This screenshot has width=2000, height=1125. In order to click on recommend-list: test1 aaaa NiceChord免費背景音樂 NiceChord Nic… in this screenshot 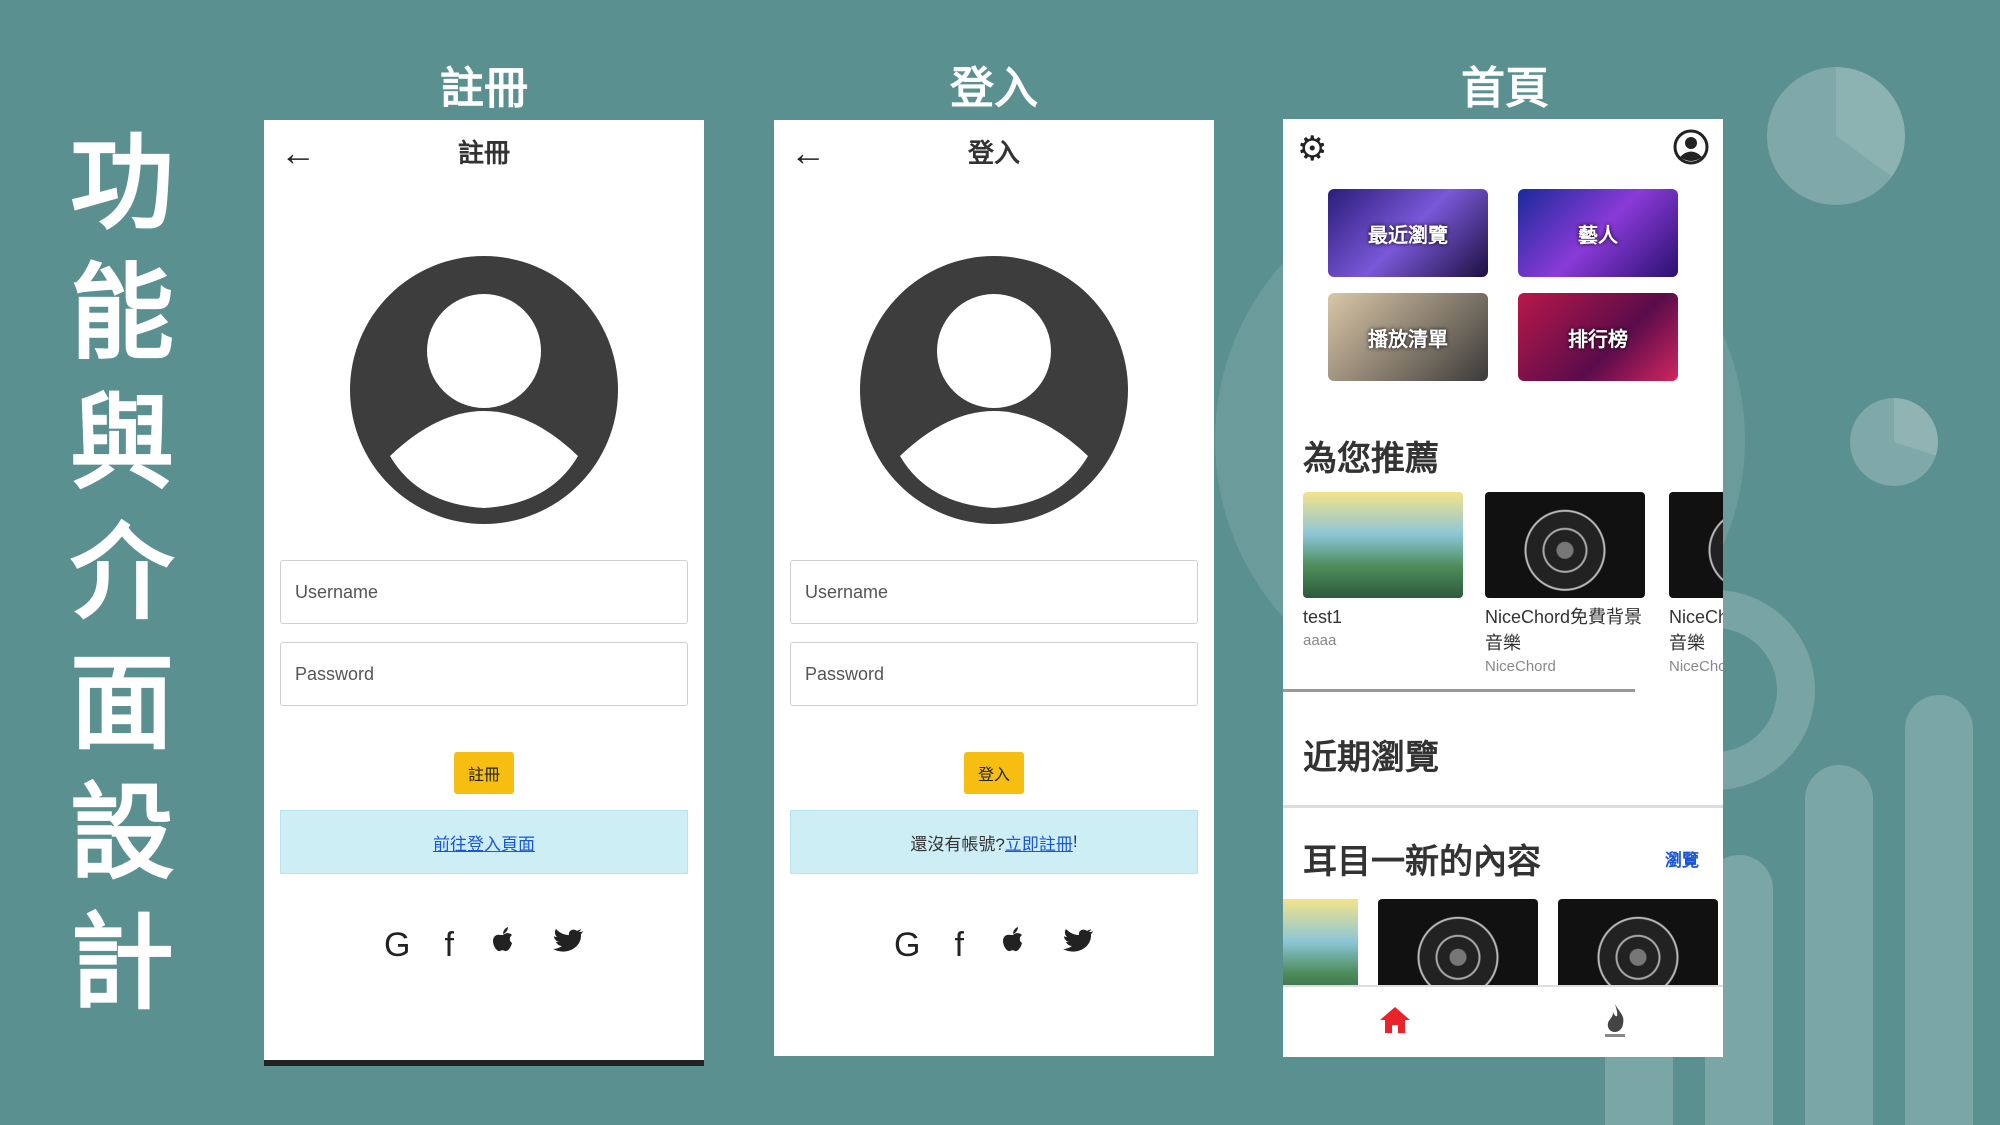, I will do `click(1503, 583)`.